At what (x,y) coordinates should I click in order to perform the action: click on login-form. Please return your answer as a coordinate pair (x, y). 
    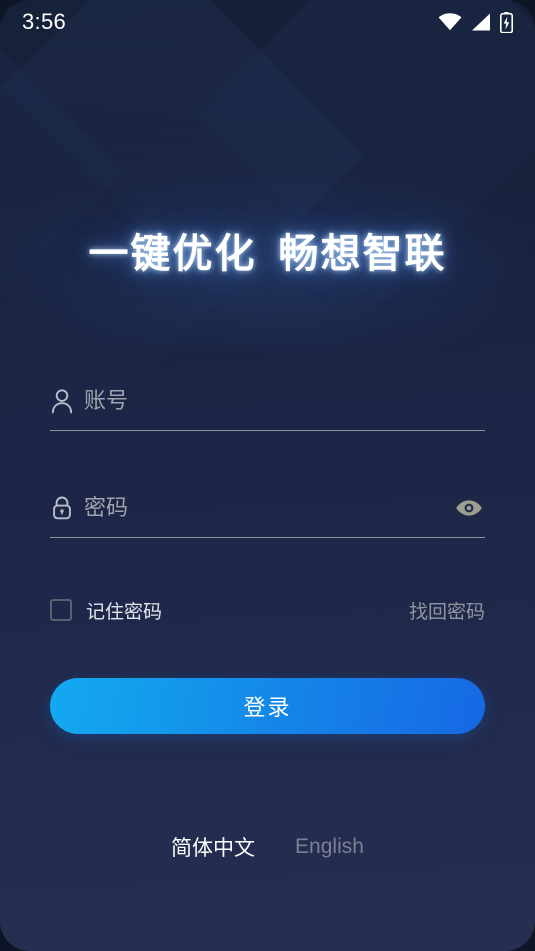
    Looking at the image, I should click on (267, 455).